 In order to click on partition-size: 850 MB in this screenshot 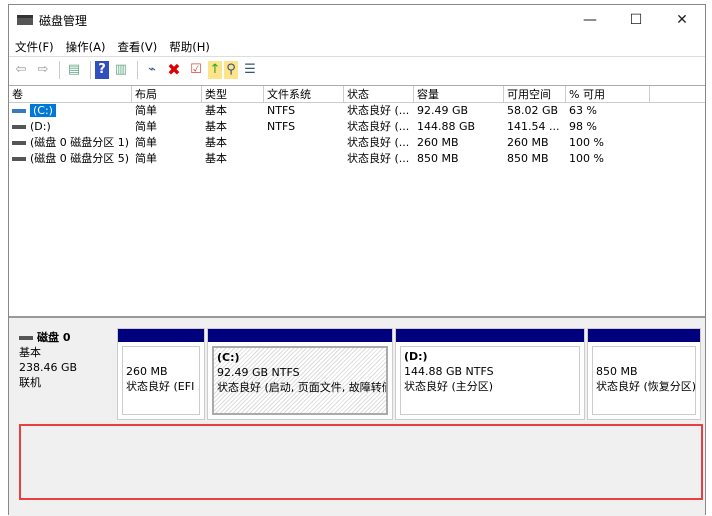, I will do `click(617, 371)`.